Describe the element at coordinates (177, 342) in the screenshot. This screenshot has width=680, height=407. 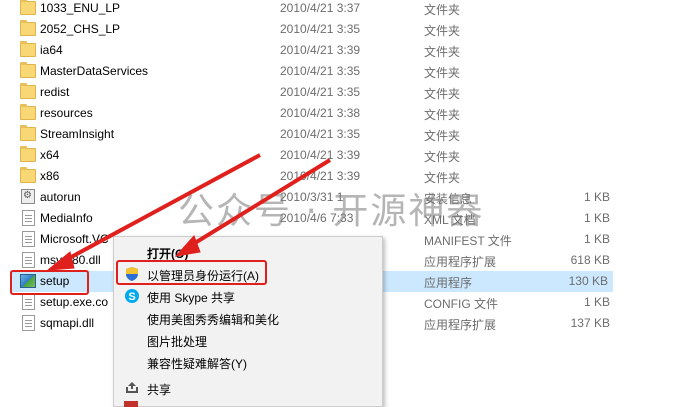
I see `menu-item-label: 图片批处理` at that location.